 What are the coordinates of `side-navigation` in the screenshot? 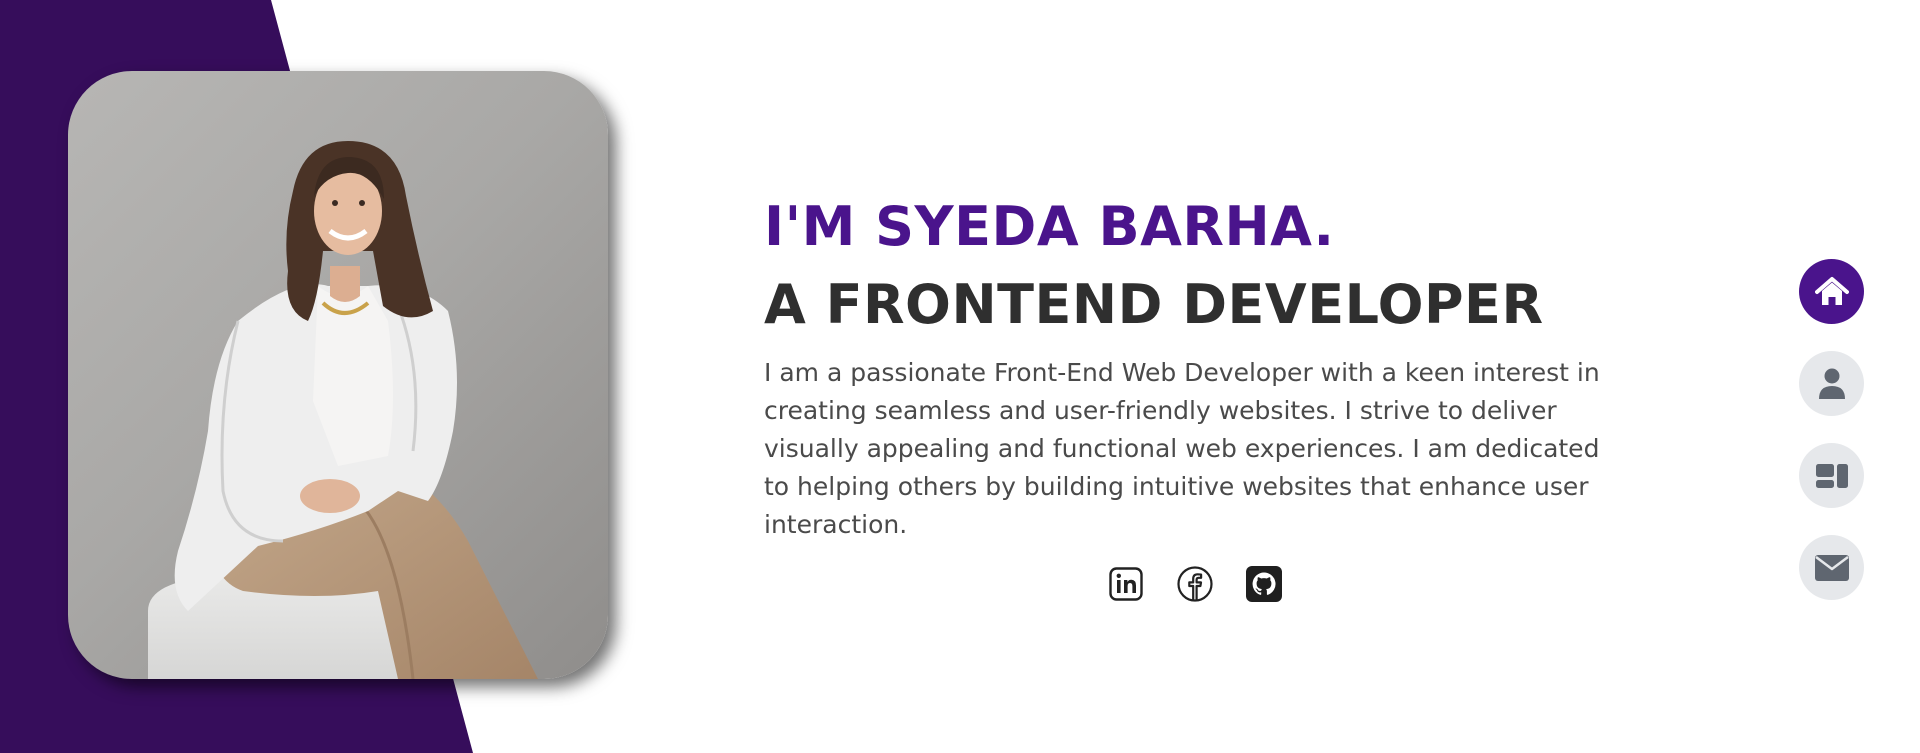 It's located at (1831, 429).